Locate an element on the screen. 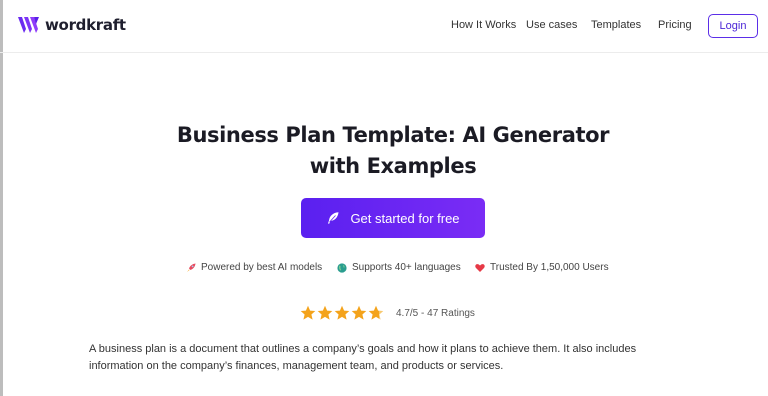  window-edge is located at coordinates (1, 198).